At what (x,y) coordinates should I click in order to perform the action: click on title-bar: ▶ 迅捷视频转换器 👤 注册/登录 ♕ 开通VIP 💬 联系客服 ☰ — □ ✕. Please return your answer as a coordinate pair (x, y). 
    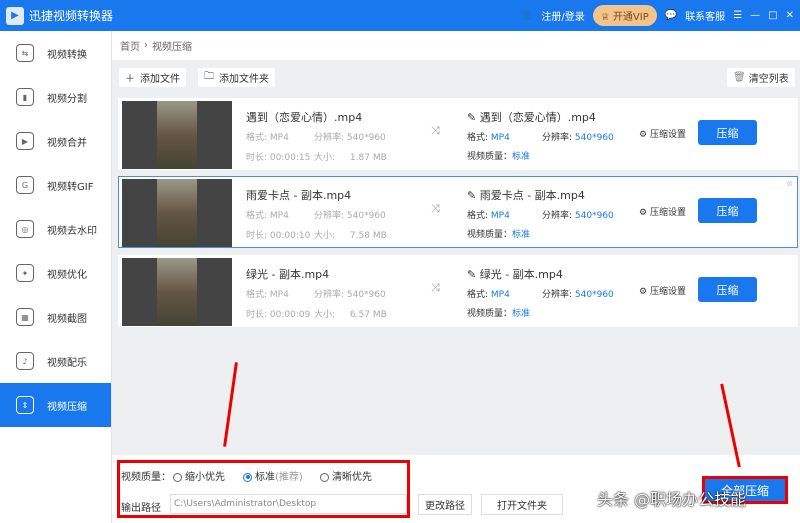
    Looking at the image, I should click on (400, 15).